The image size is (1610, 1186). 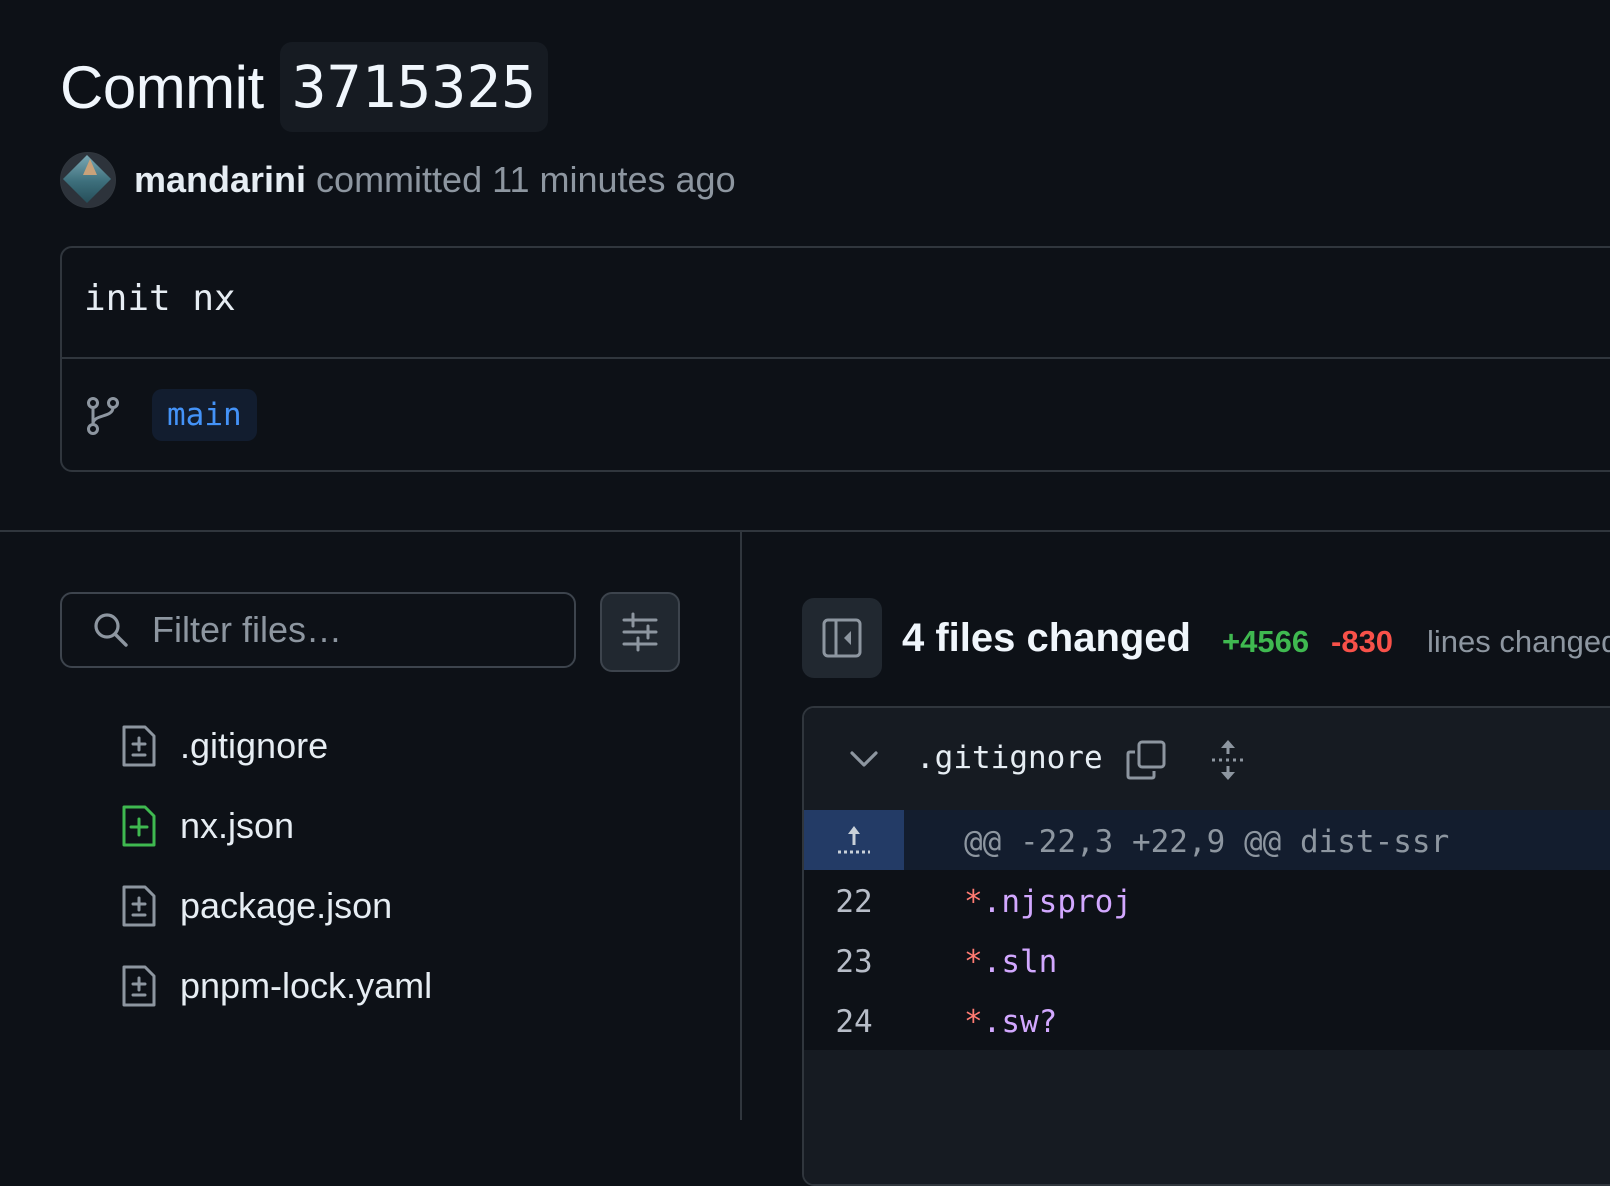 I want to click on filter-files-field, so click(x=318, y=630).